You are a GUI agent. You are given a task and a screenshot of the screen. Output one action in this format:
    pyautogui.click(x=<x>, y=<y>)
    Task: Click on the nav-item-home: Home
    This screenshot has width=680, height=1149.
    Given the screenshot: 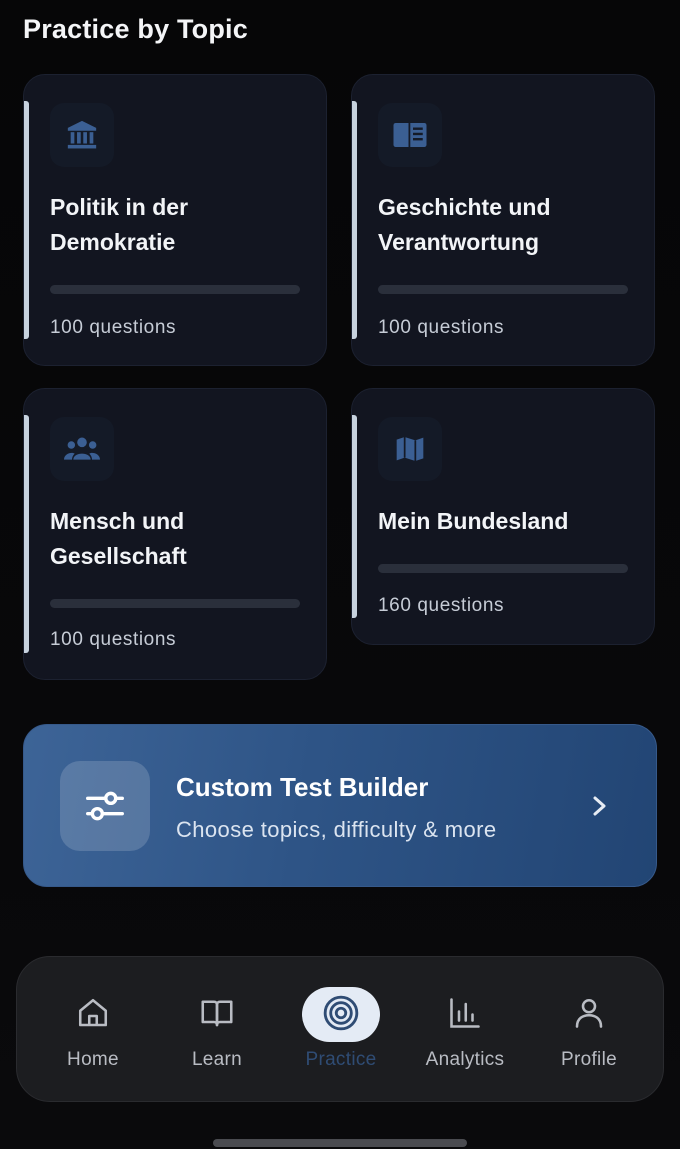 What is the action you would take?
    pyautogui.click(x=93, y=1033)
    